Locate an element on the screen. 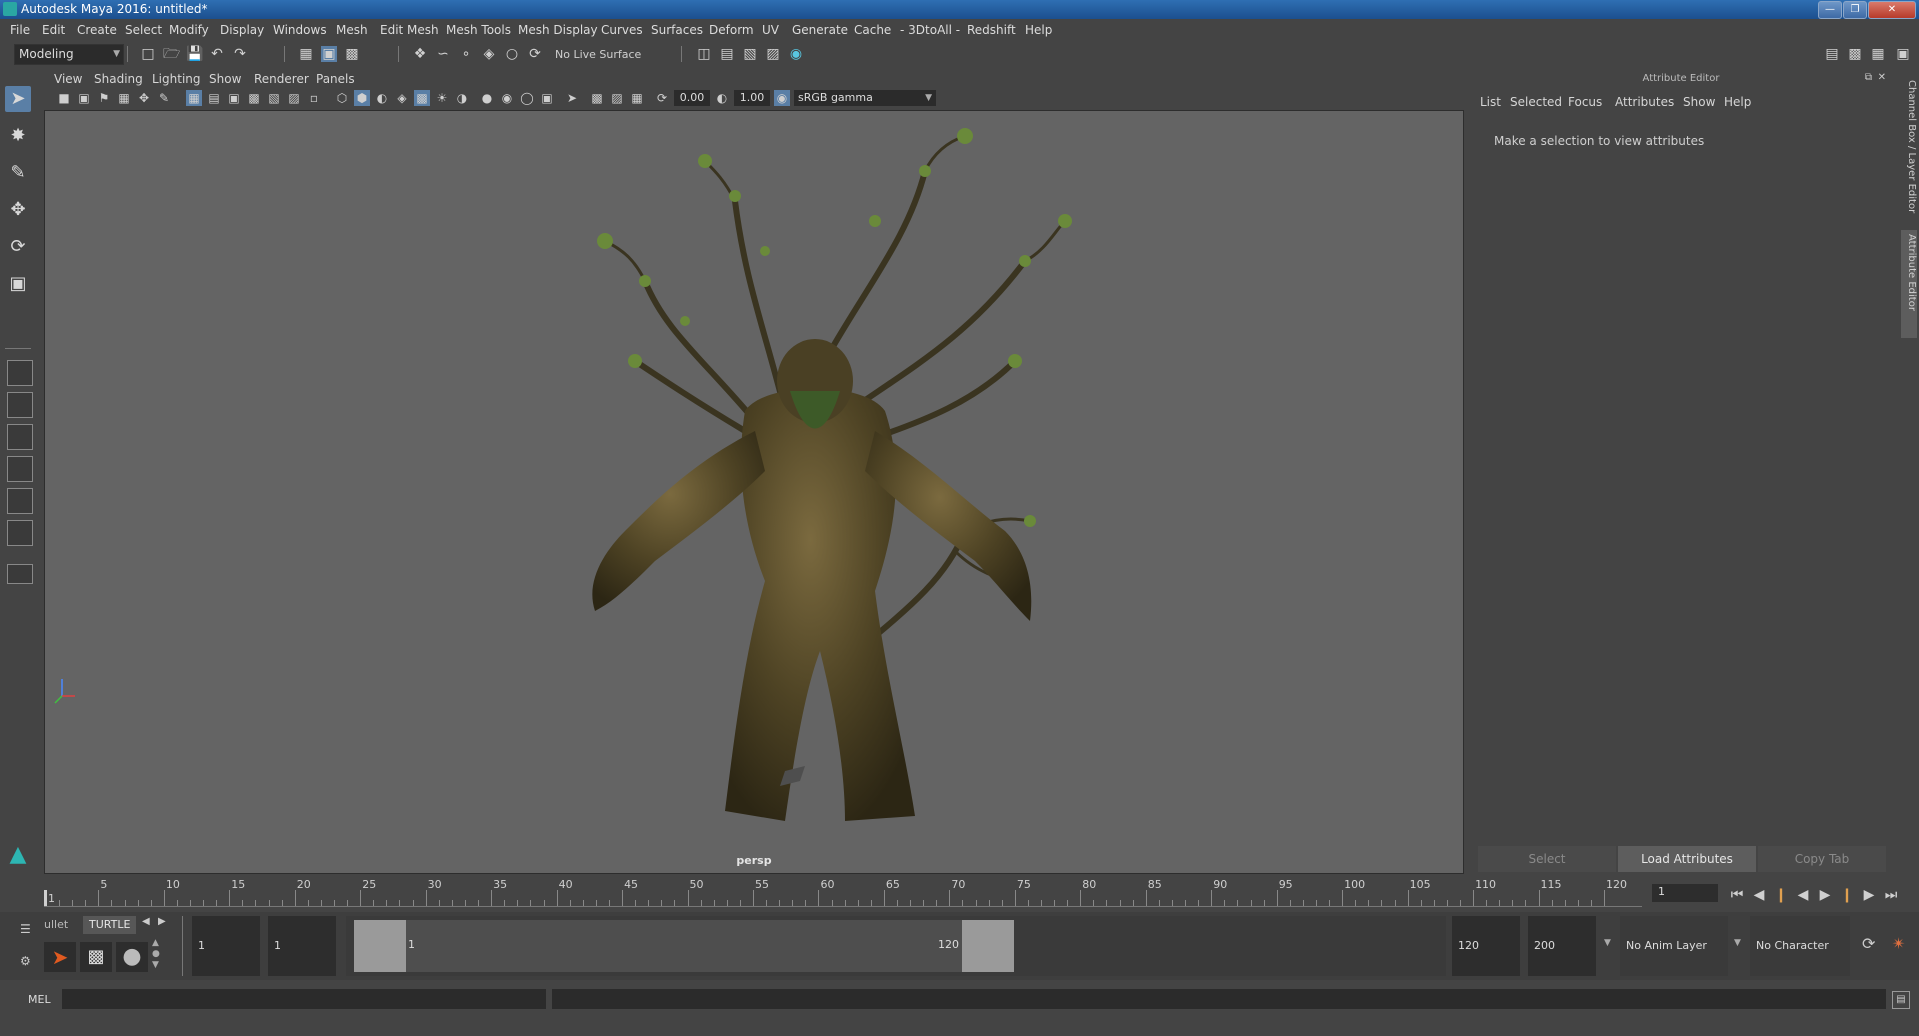 The image size is (1919, 1036). open-scene-icon: 🗁 is located at coordinates (171, 54).